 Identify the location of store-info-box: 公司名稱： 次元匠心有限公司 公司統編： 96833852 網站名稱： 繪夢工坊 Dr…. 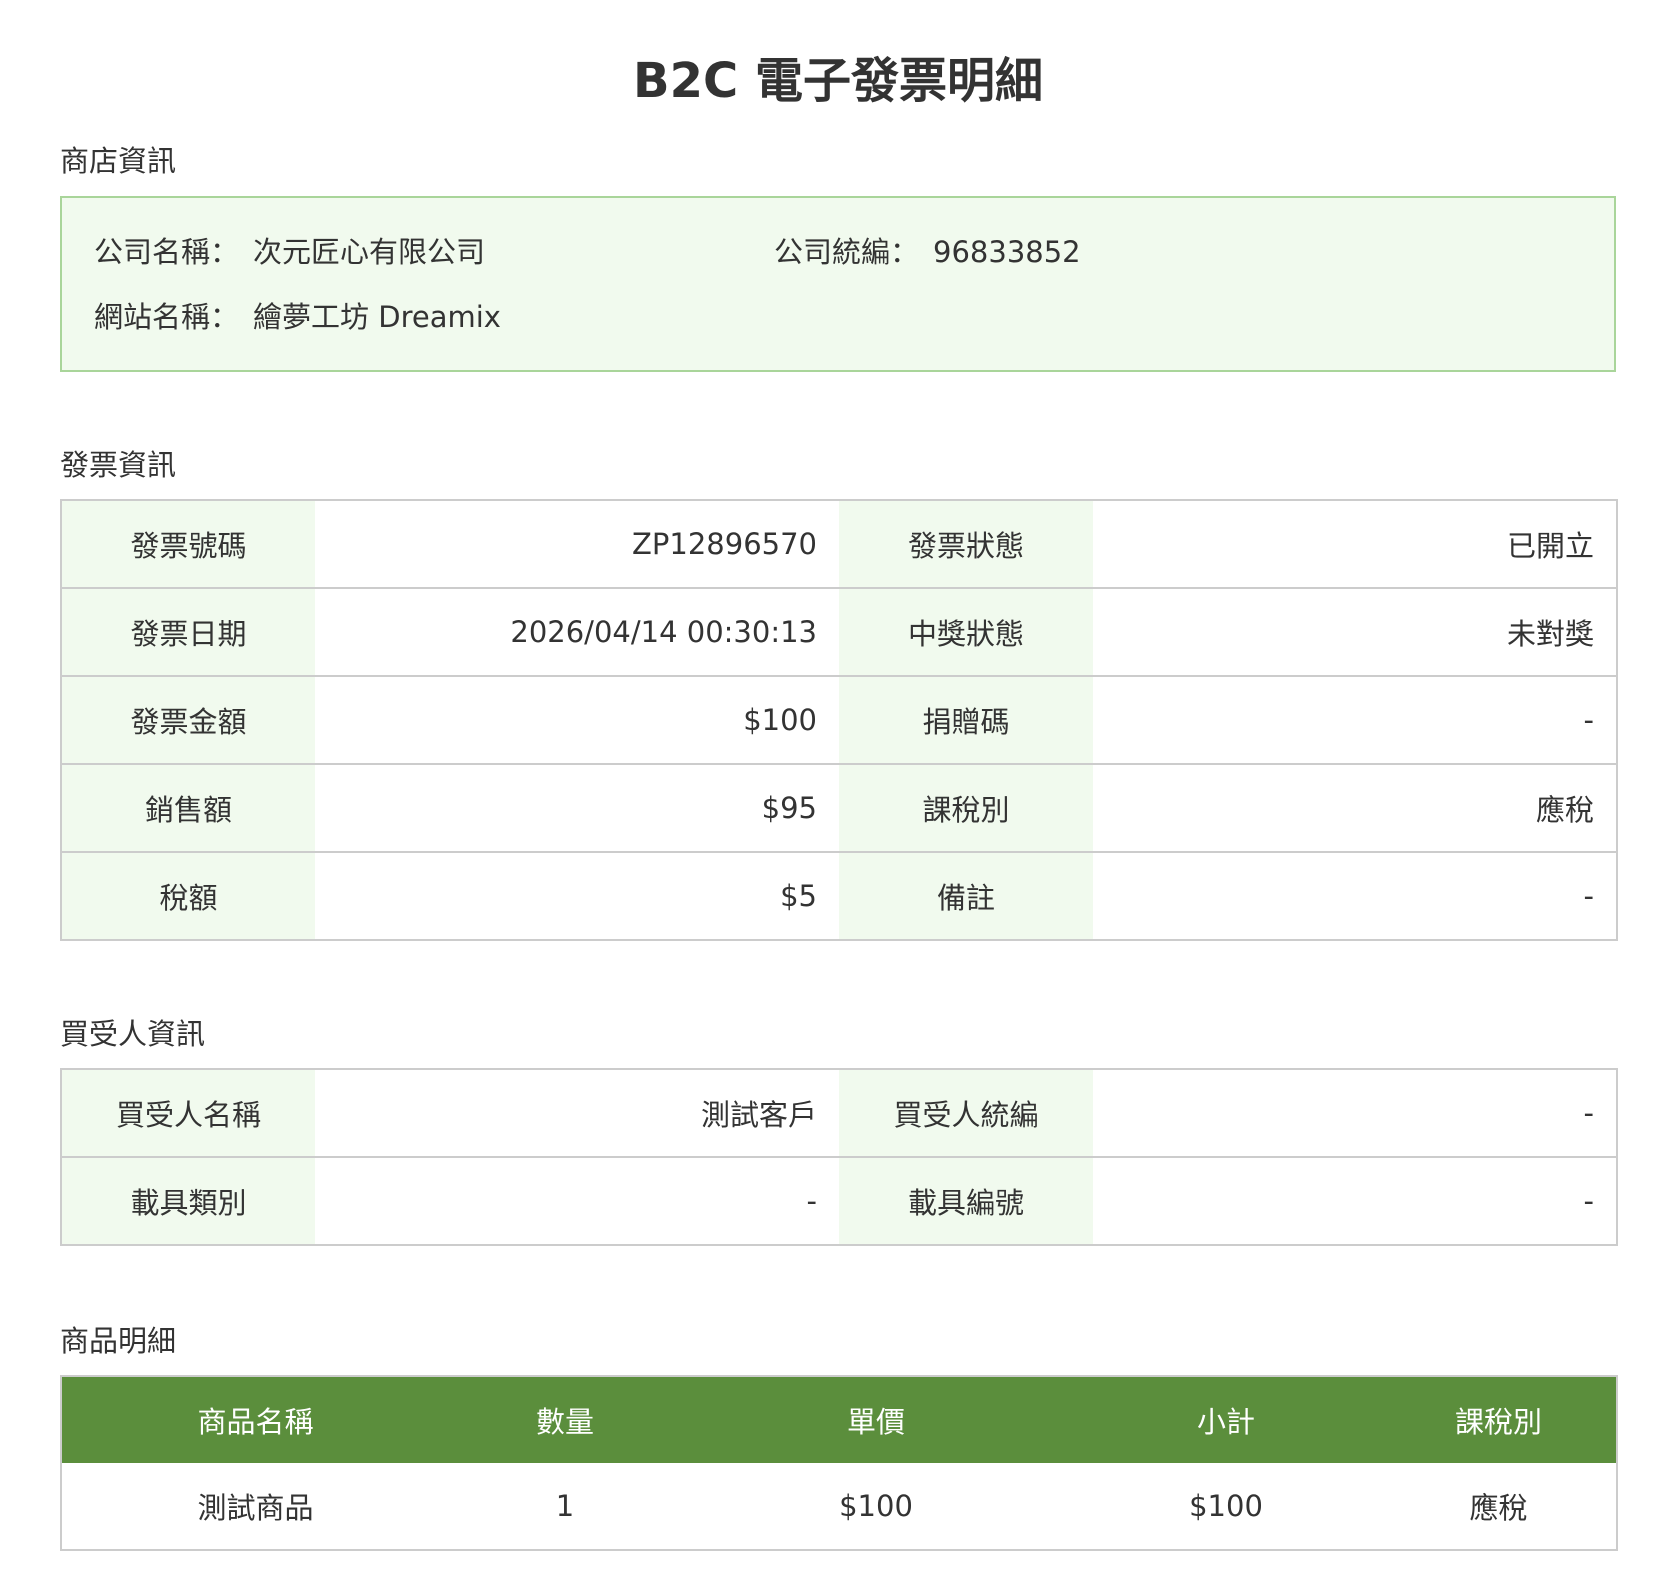
(838, 284).